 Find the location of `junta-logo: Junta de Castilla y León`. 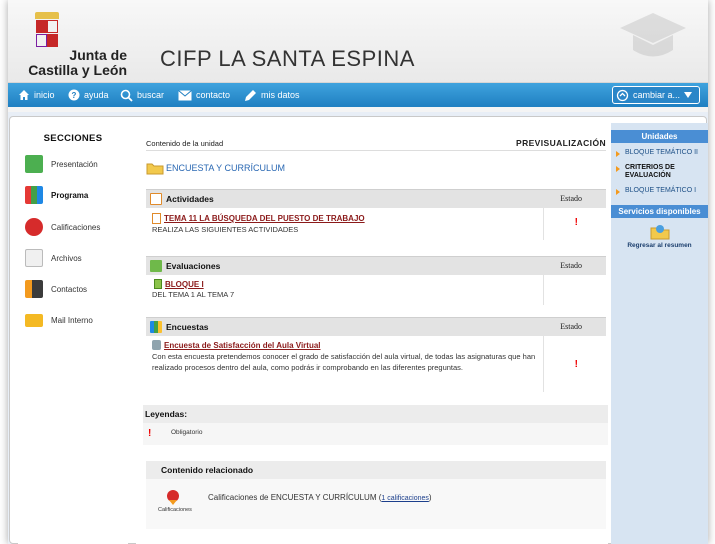

junta-logo: Junta de Castilla y León is located at coordinates (78, 44).